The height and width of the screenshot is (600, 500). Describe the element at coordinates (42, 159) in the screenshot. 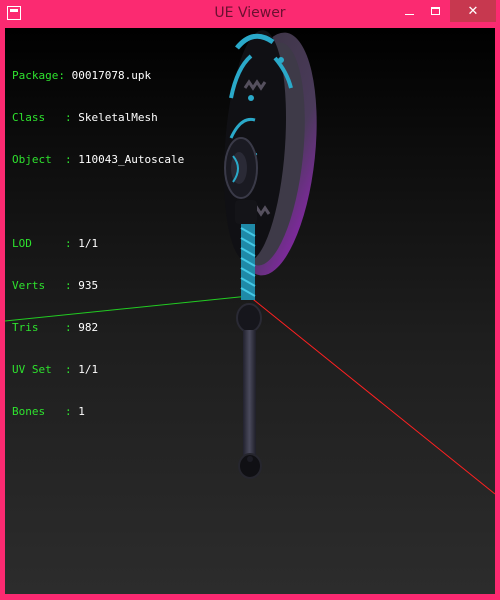

I see `info-key: Object :` at that location.